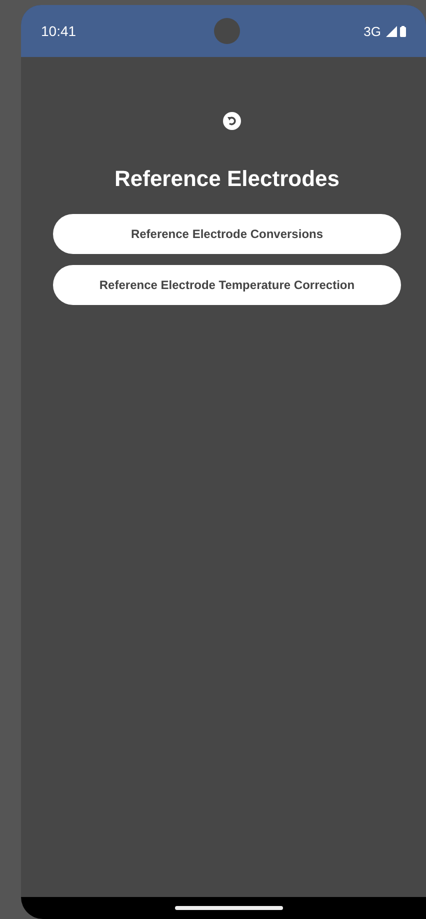  I want to click on battery-icon, so click(403, 31).